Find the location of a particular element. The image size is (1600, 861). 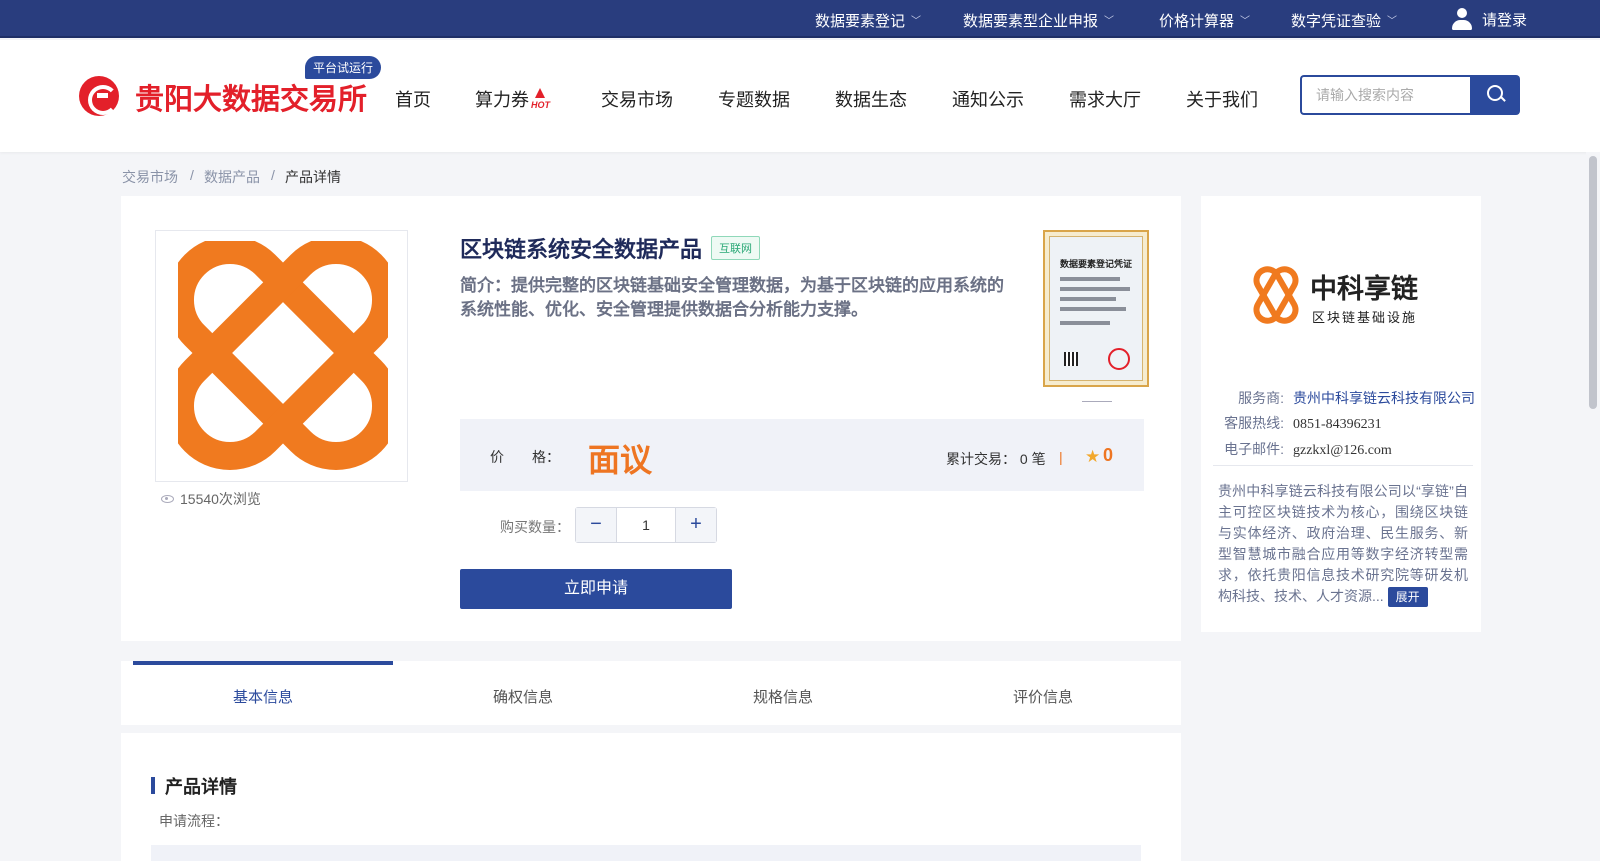

section-title: 产品详情 is located at coordinates (201, 787).